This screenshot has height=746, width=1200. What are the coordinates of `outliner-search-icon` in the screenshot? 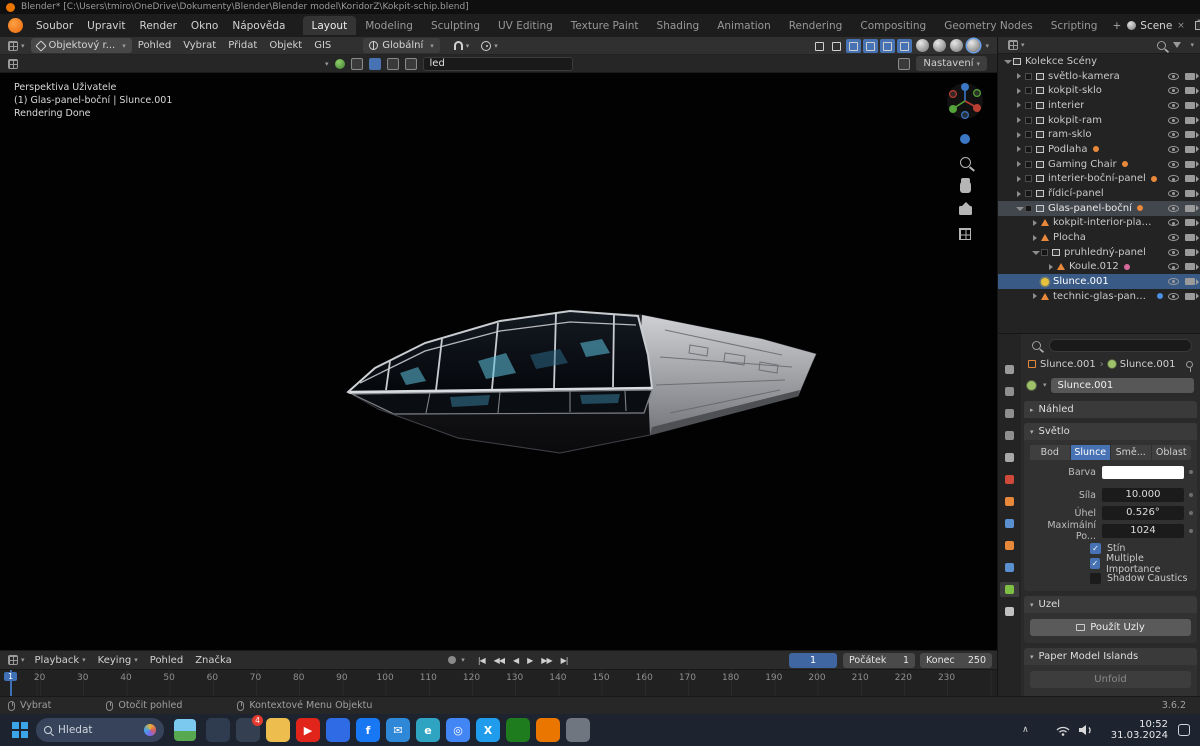 It's located at (1162, 45).